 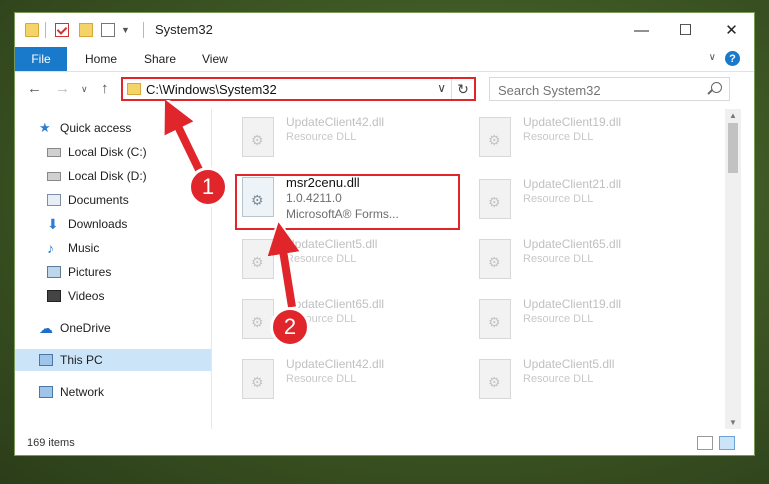 I want to click on sidebar-item-videos: Videos 📌, so click(x=129, y=296).